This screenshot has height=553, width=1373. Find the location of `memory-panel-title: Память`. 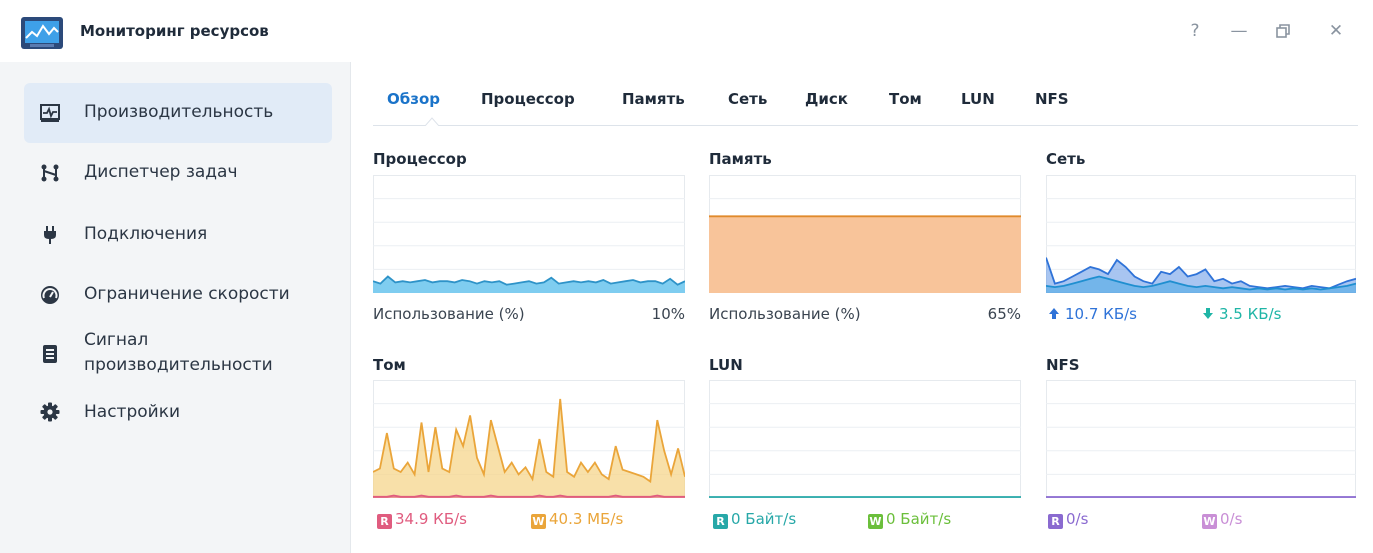

memory-panel-title: Память is located at coordinates (740, 159).